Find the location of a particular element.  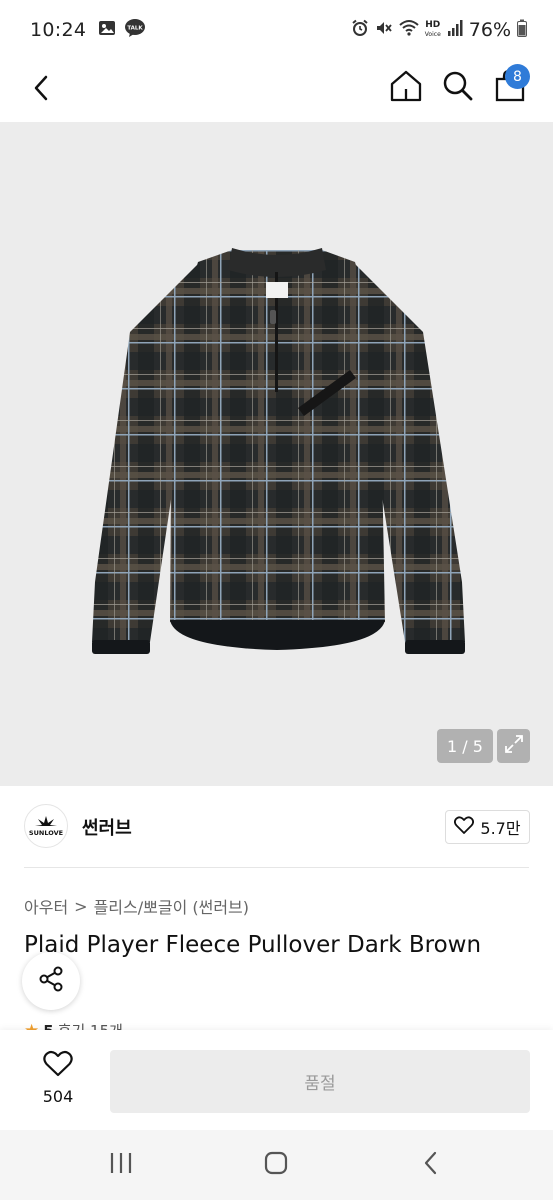

home-nav-icon is located at coordinates (276, 1165).